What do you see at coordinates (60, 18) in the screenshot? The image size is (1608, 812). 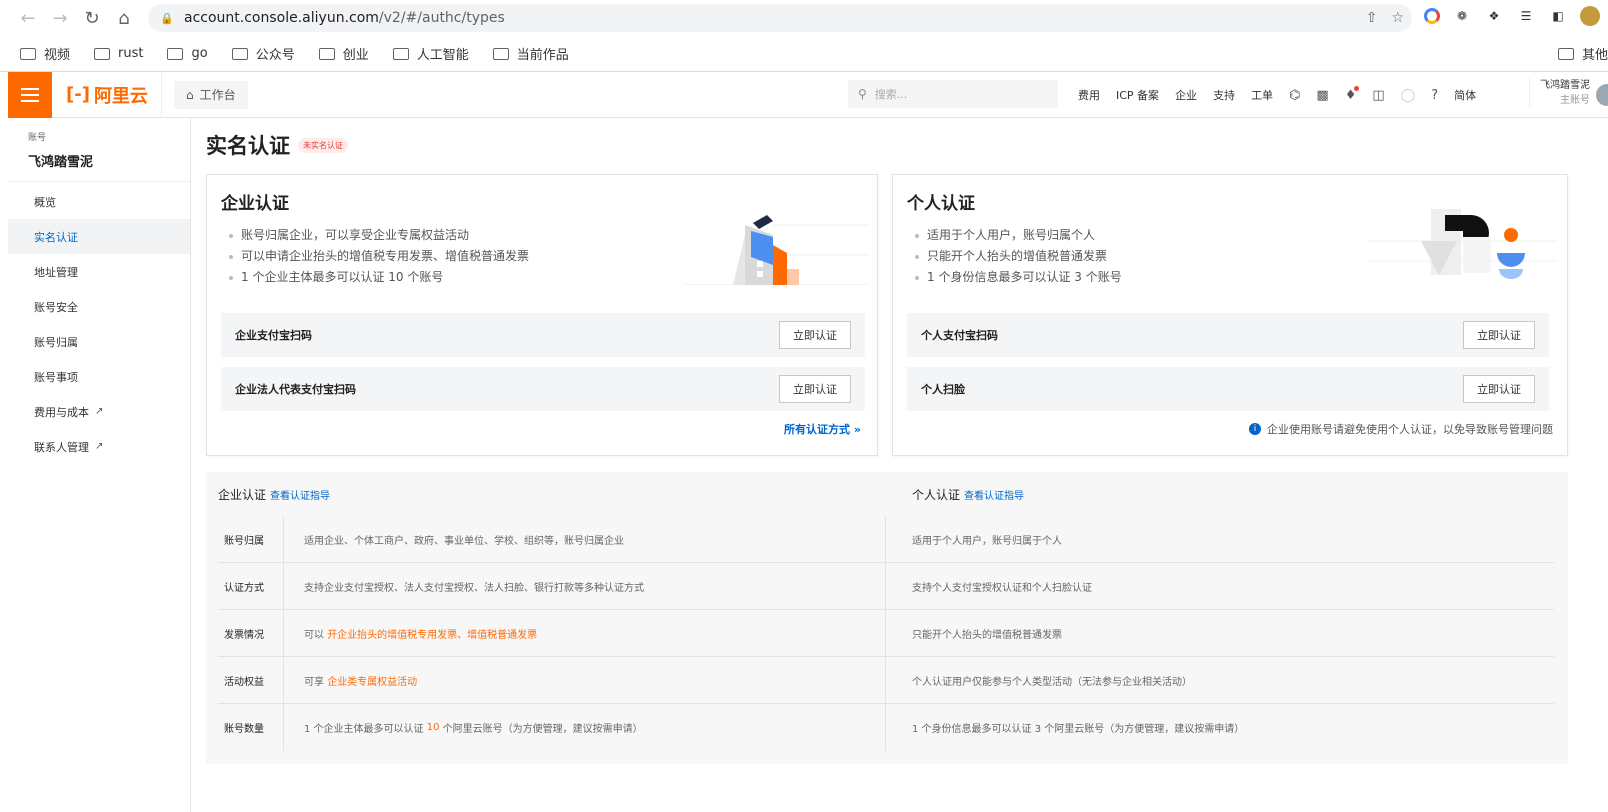 I see `forward-icon: →` at bounding box center [60, 18].